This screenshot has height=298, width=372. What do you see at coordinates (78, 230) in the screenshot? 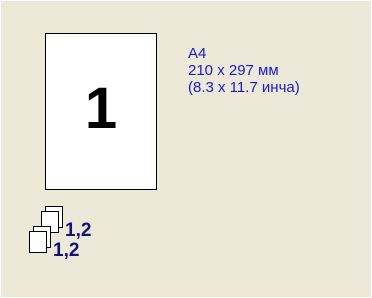
I see `collate-label-top: 1,2` at bounding box center [78, 230].